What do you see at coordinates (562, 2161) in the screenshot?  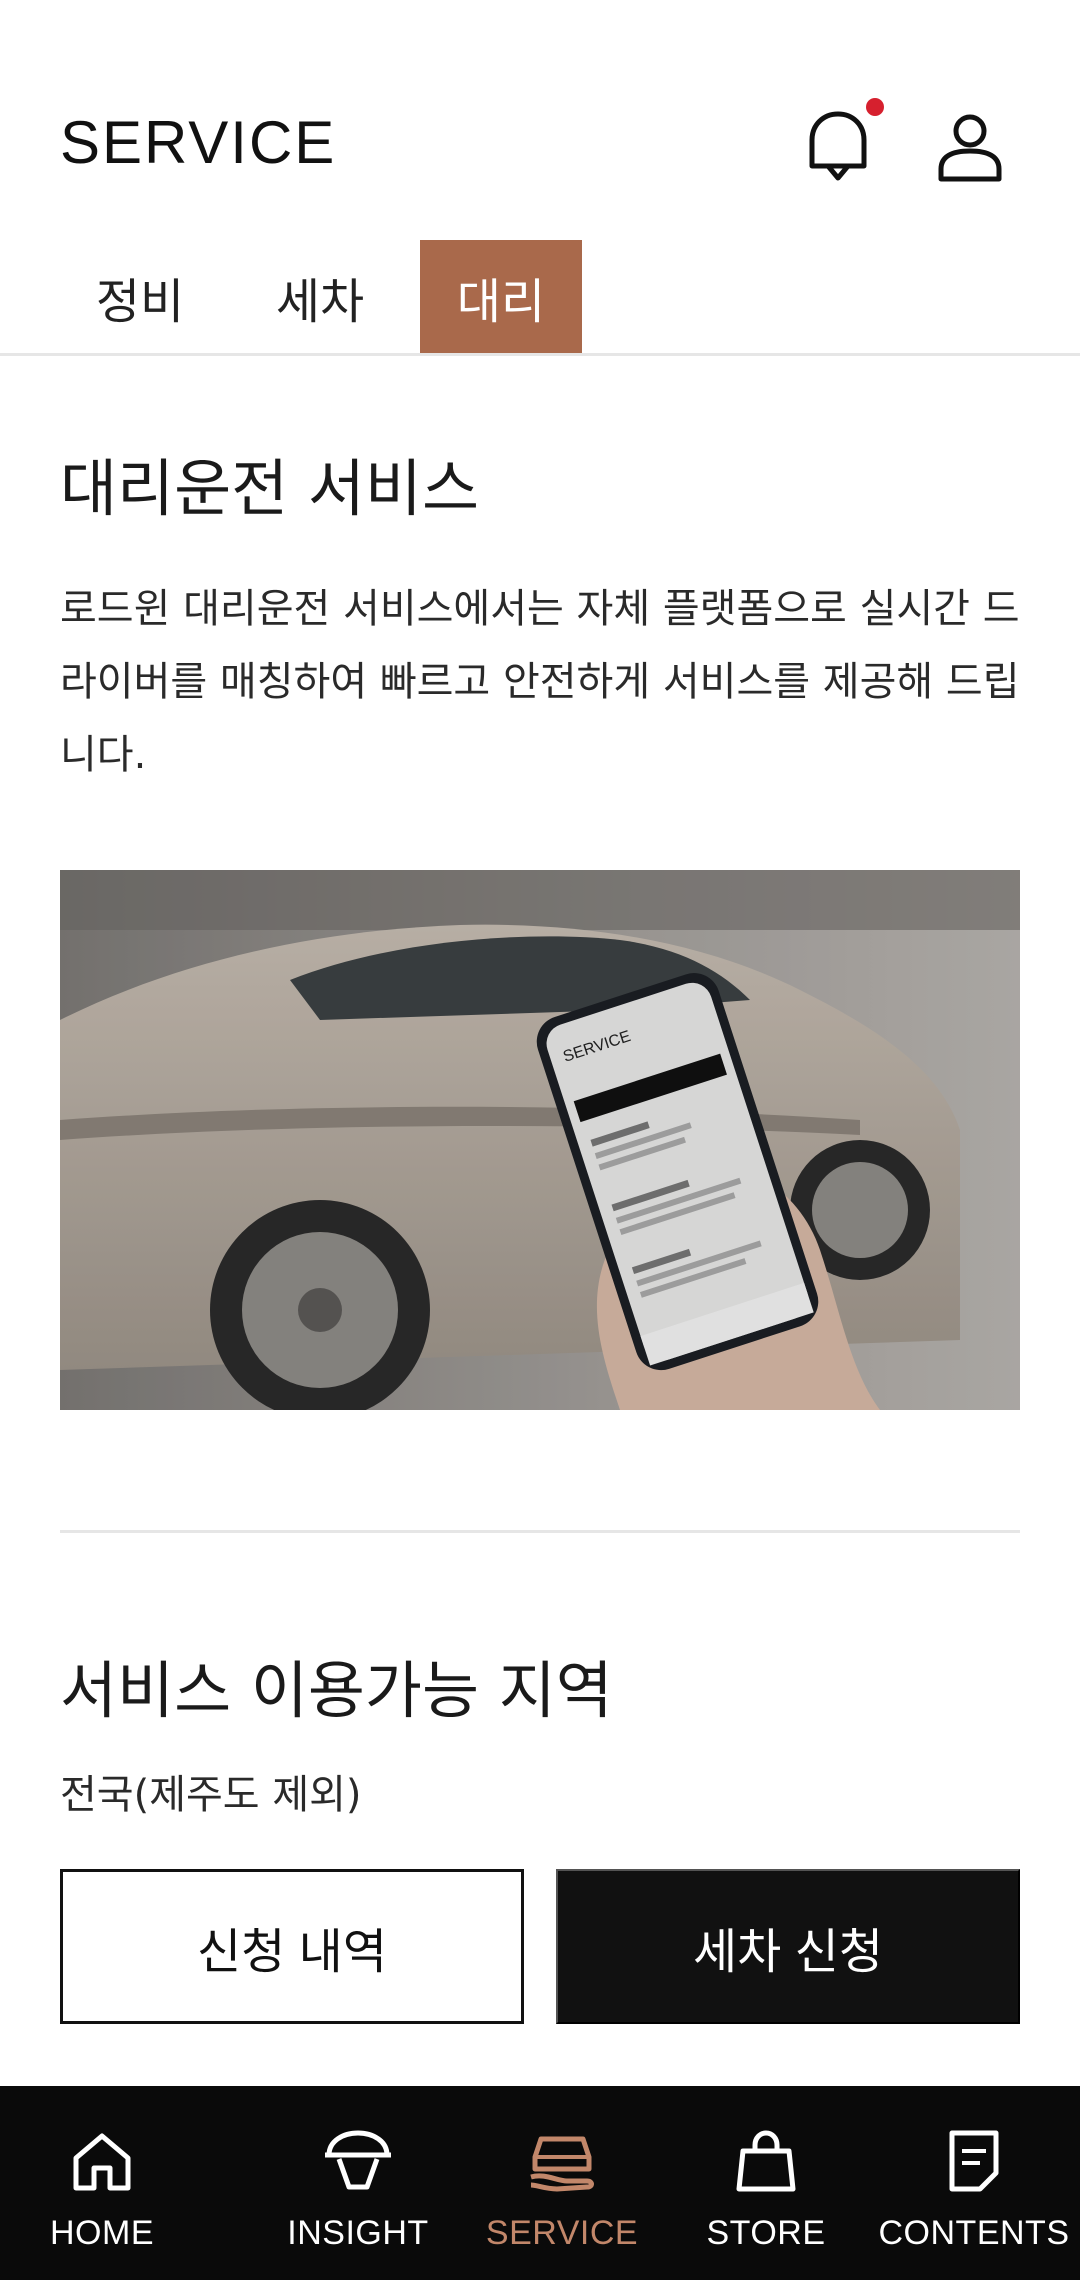 I see `service-car-icon` at bounding box center [562, 2161].